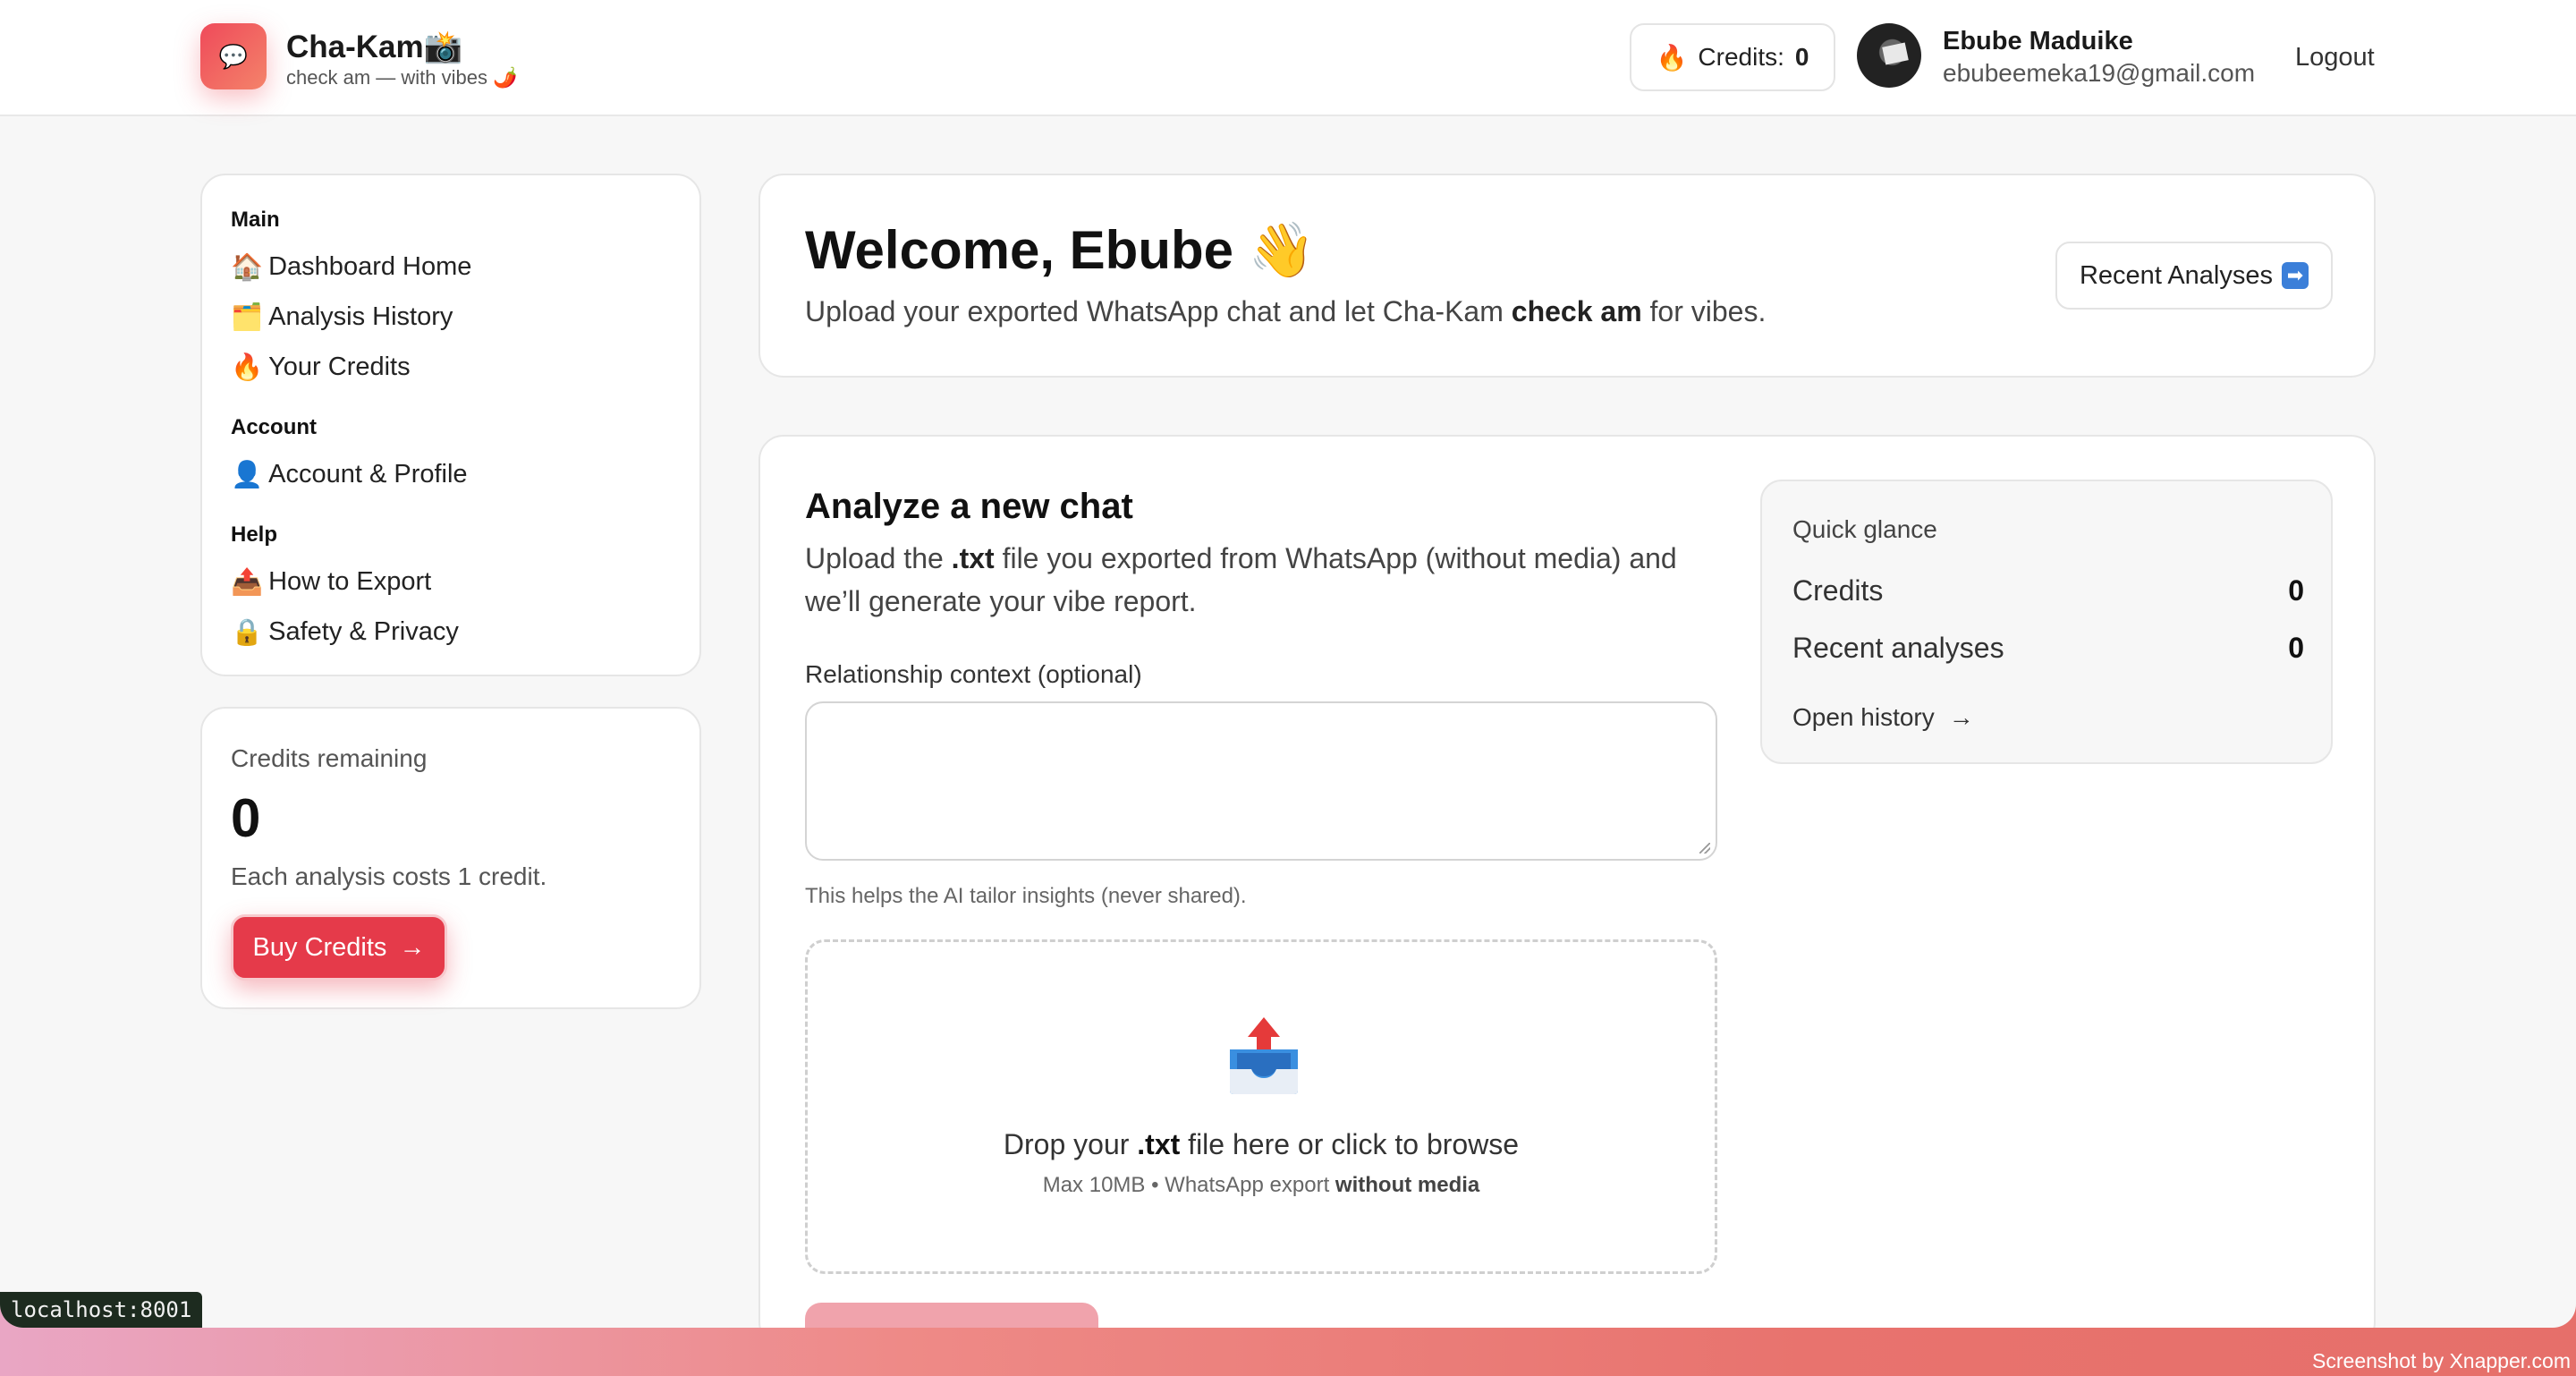 The width and height of the screenshot is (2576, 1376). Describe the element at coordinates (1264, 1055) in the screenshot. I see `inbox-tray-upload-icon` at that location.